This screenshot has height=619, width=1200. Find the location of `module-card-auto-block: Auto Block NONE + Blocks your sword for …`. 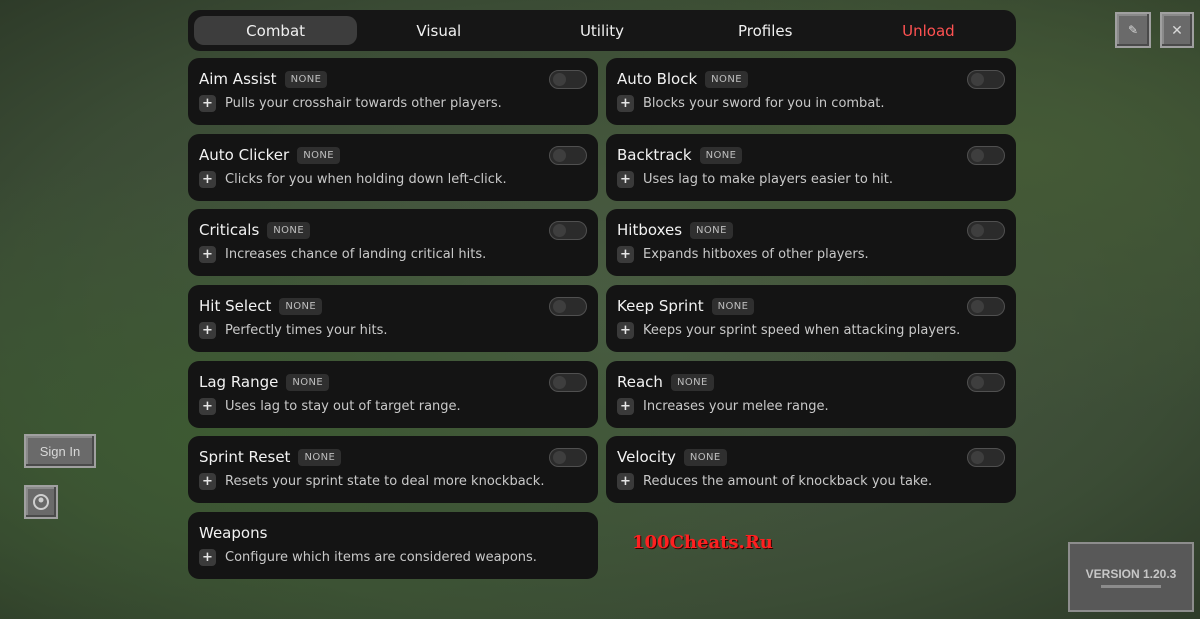

module-card-auto-block: Auto Block NONE + Blocks your sword for … is located at coordinates (811, 91).